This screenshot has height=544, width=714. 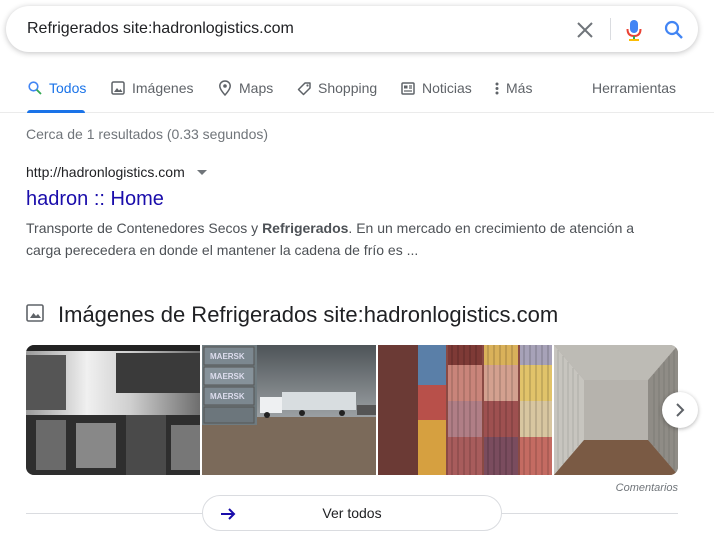 What do you see at coordinates (305, 228) in the screenshot?
I see `snippet-highlight: Refrigerados` at bounding box center [305, 228].